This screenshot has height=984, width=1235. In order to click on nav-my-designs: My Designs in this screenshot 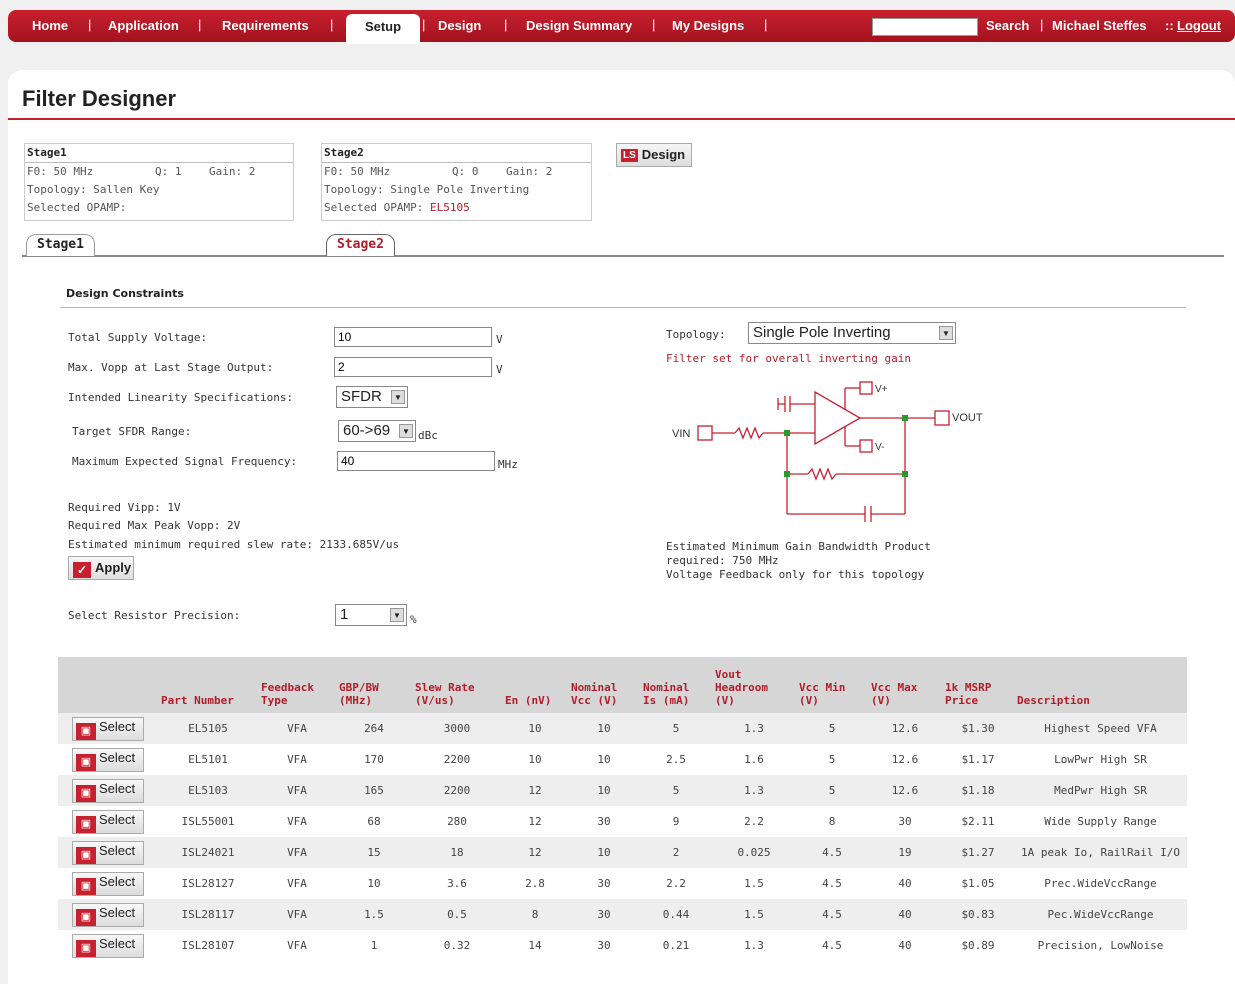, I will do `click(708, 25)`.